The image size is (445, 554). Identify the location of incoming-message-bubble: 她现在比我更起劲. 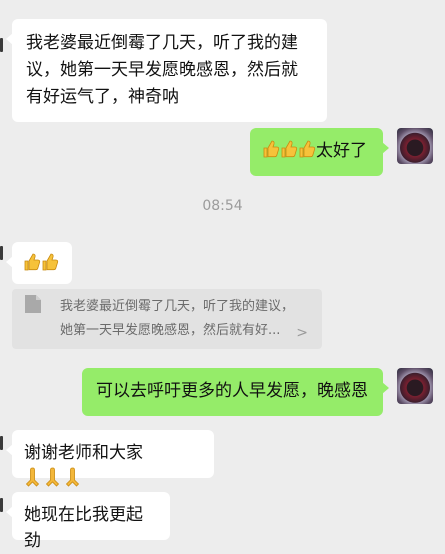
(88, 521).